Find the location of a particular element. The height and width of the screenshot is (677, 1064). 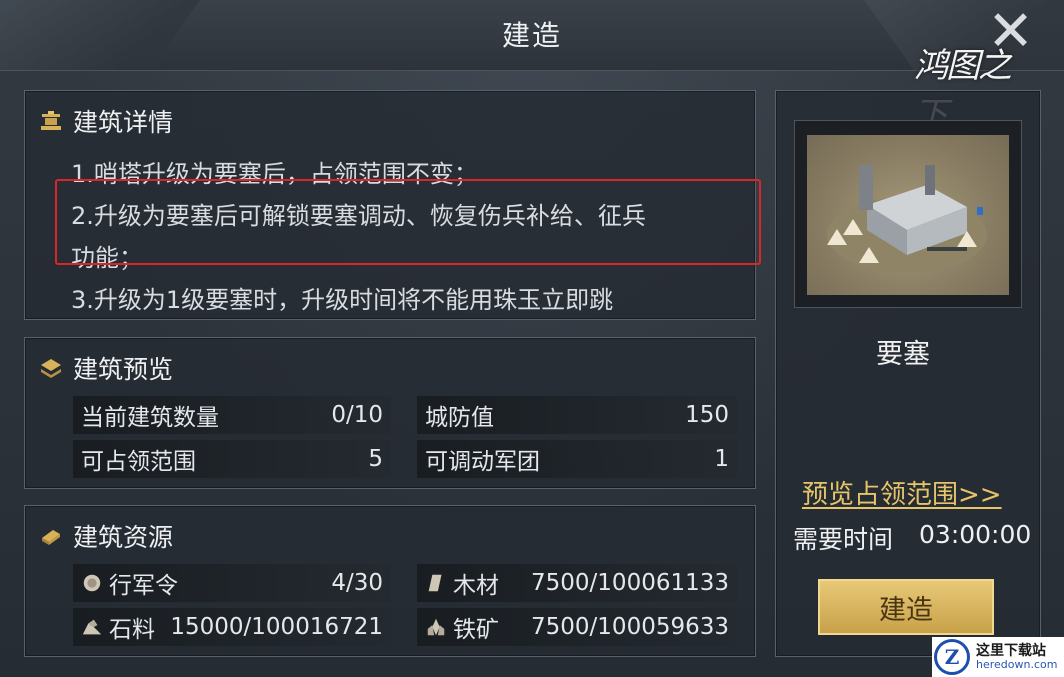

preview-range-link: 预览占领范围>> is located at coordinates (902, 492).